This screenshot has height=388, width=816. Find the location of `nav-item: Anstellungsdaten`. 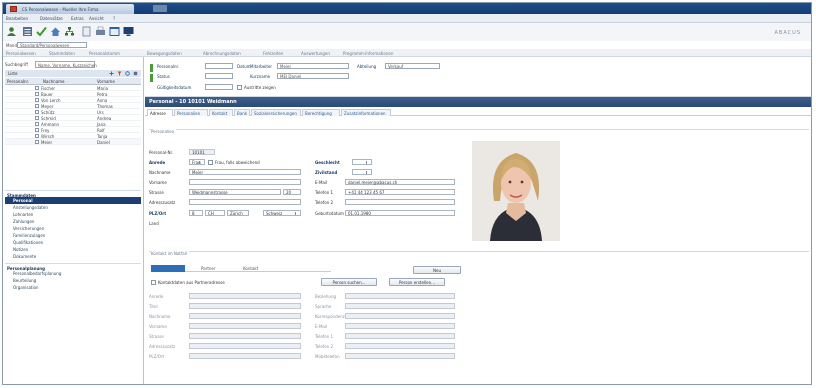

nav-item: Anstellungsdaten is located at coordinates (73, 207).